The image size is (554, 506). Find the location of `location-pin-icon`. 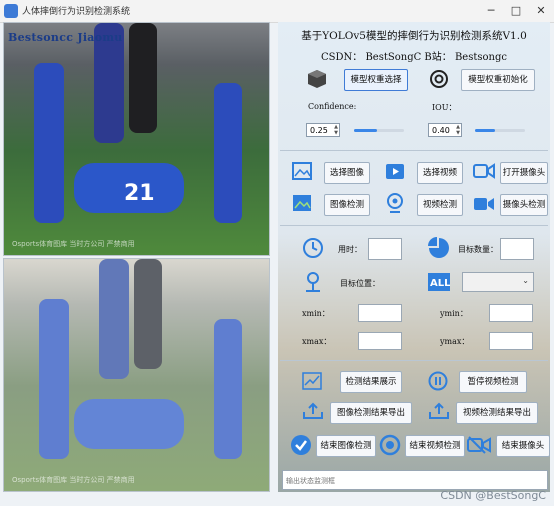

location-pin-icon is located at coordinates (313, 282).